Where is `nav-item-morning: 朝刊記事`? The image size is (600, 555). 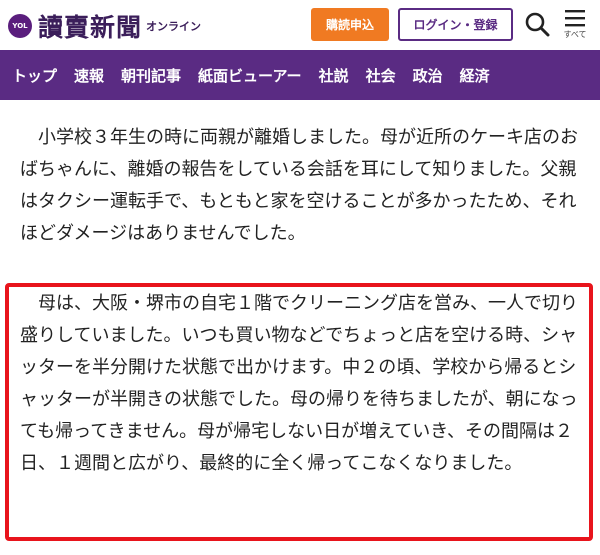 nav-item-morning: 朝刊記事 is located at coordinates (151, 75).